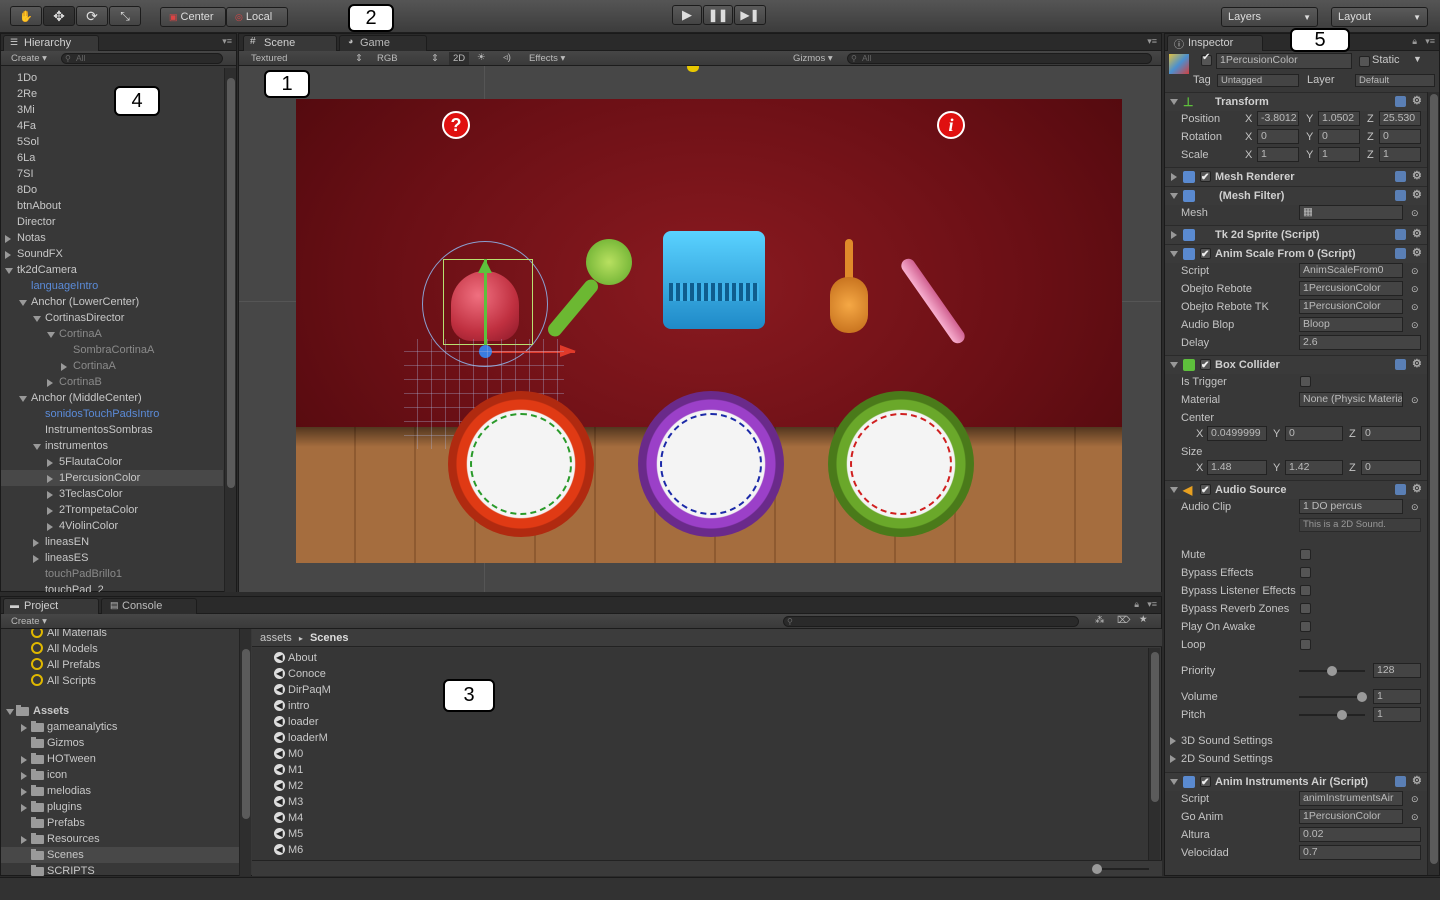 This screenshot has height=900, width=1440. Describe the element at coordinates (1400, 118) in the screenshot. I see `position-z-field: 25.530` at that location.